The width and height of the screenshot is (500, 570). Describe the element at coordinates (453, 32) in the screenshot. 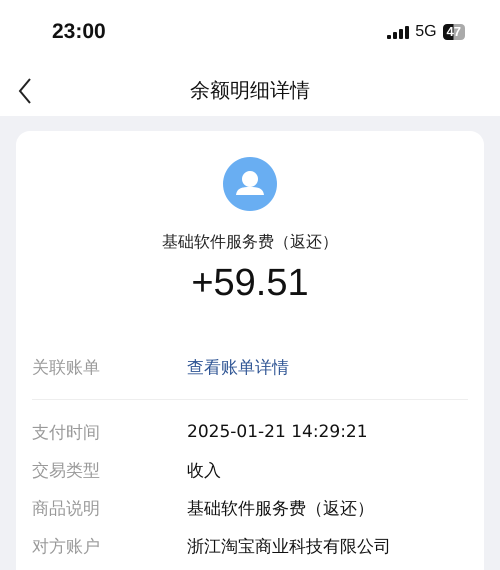

I see `battery-indicator: 47` at that location.